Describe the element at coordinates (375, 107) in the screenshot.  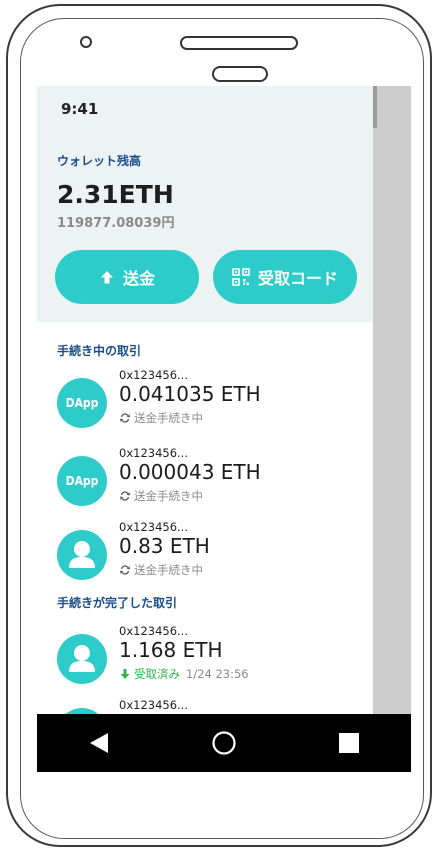
I see `scrollbar-thumb` at that location.